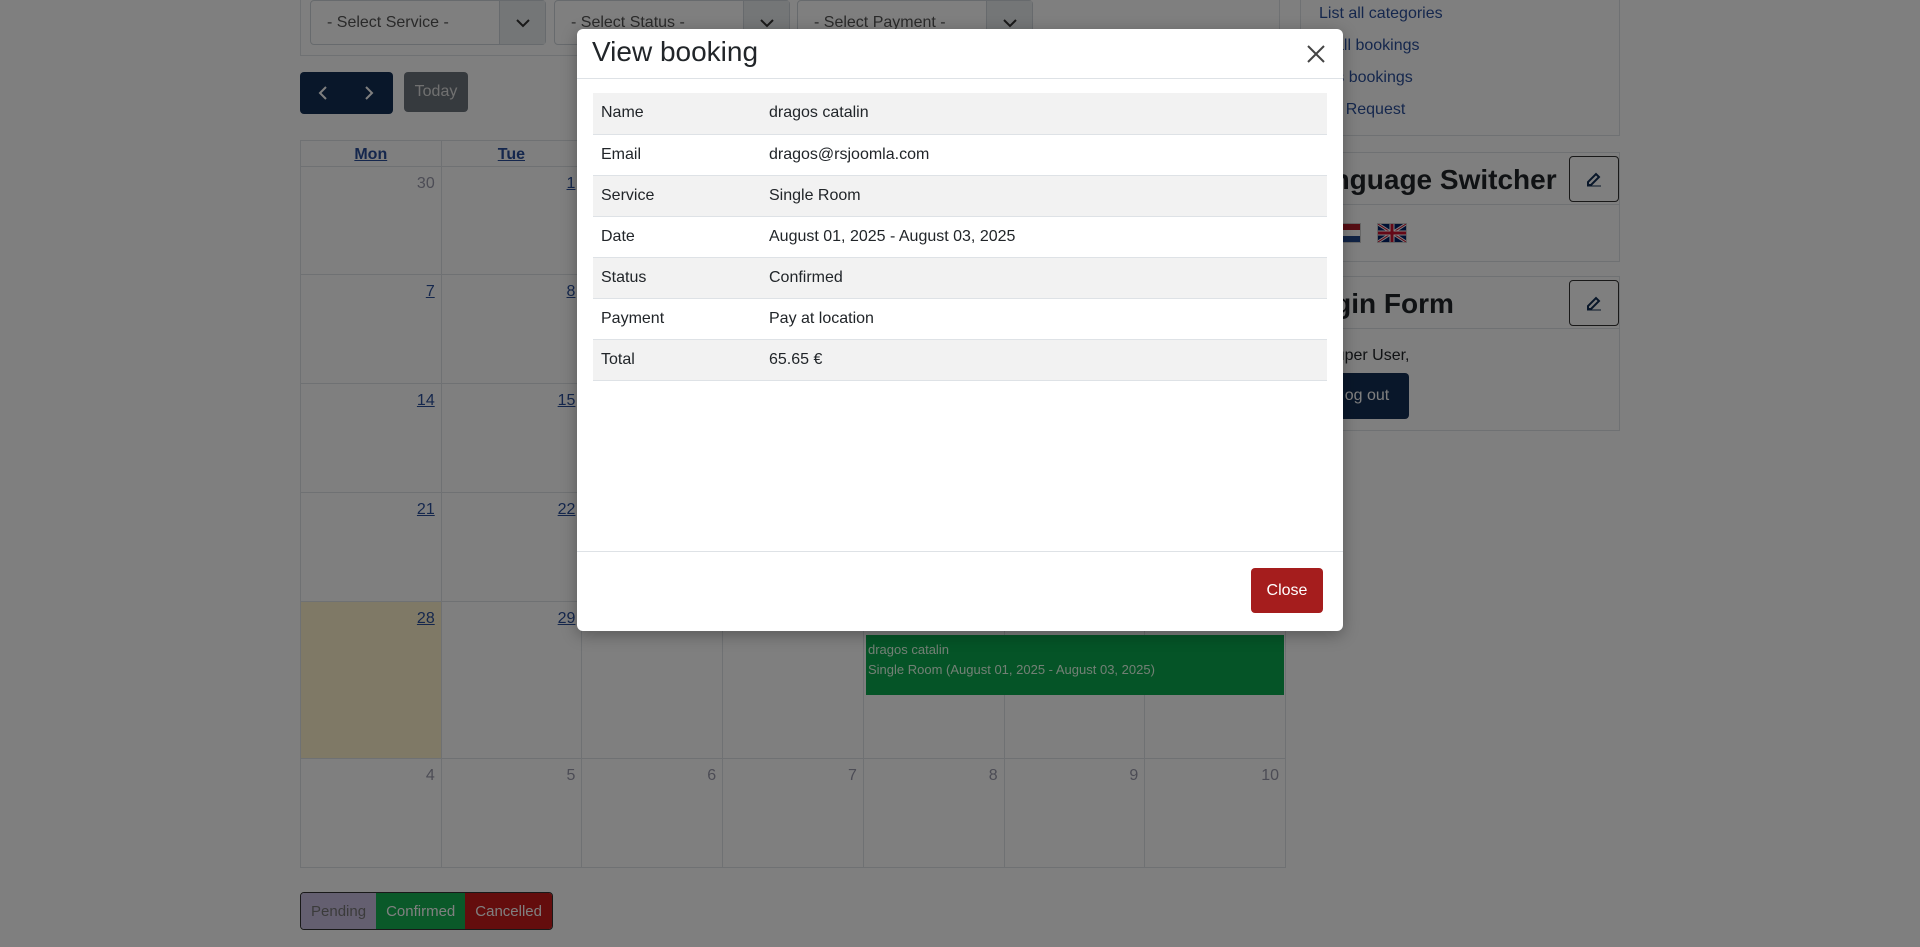 The height and width of the screenshot is (947, 1920). I want to click on table-row: Total 65.65 €, so click(960, 359).